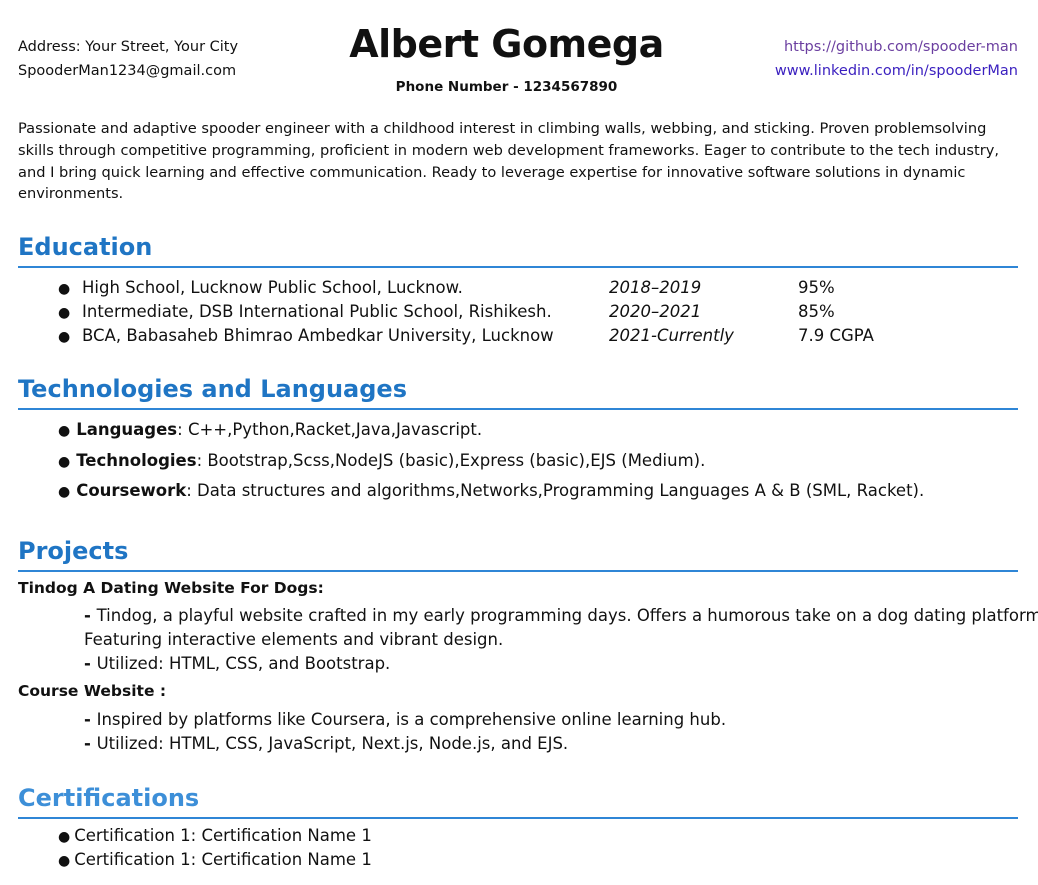 Image resolution: width=1038 pixels, height=885 pixels. Describe the element at coordinates (518, 571) in the screenshot. I see `projects-divider` at that location.